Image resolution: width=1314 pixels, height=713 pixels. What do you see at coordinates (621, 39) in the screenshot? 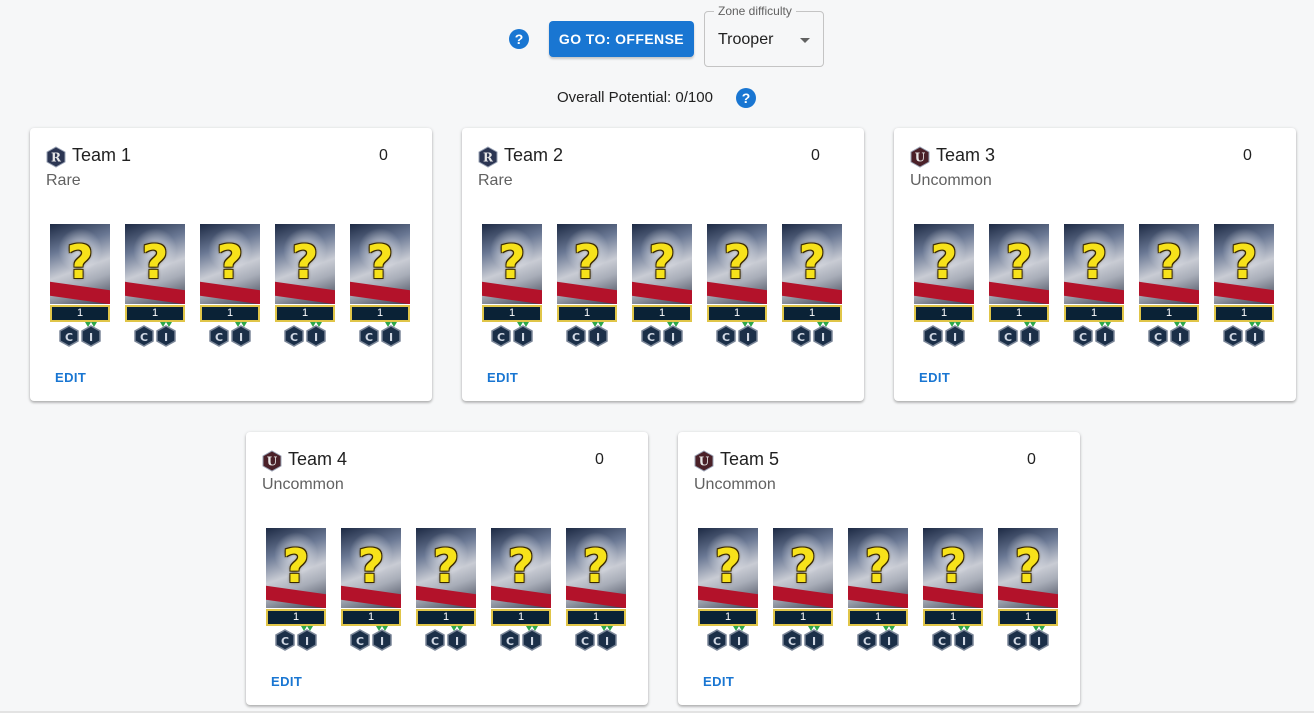
I see `goto-offense-button: GO TO: OFFENSE` at bounding box center [621, 39].